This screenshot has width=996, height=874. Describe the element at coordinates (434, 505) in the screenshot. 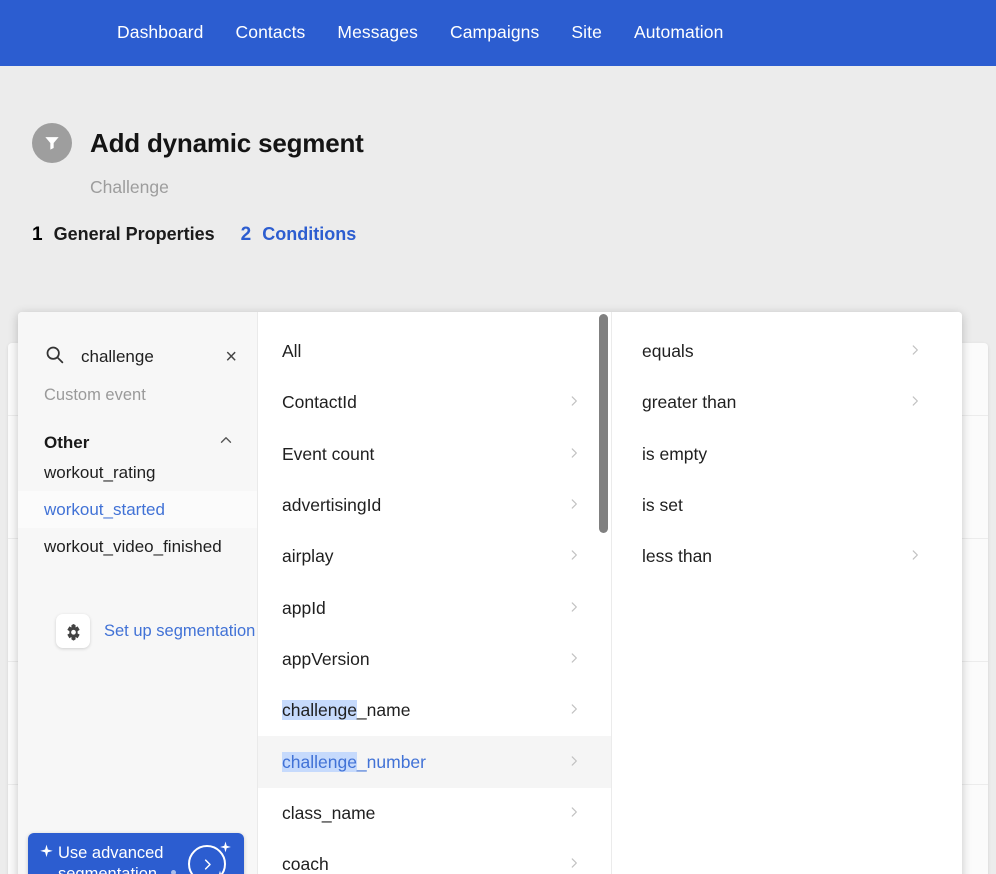

I see `attribute-row-advertisingId: advertisingId` at that location.